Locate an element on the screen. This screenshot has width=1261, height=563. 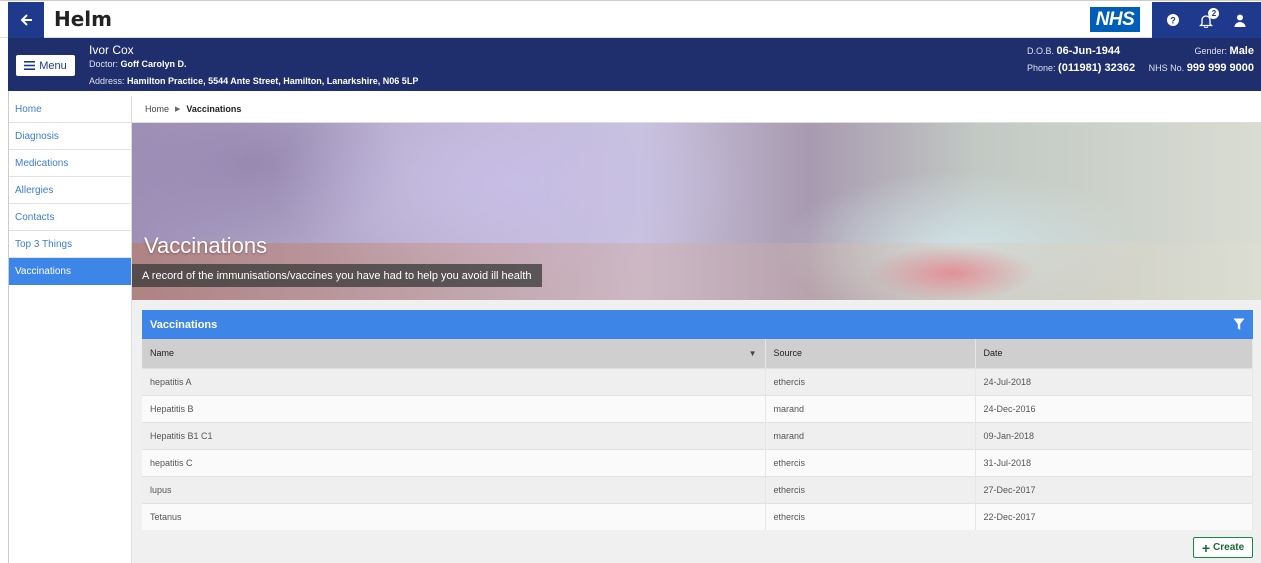
table-row: Tetanus ethercis 22-Dec-2017 is located at coordinates (697, 516).